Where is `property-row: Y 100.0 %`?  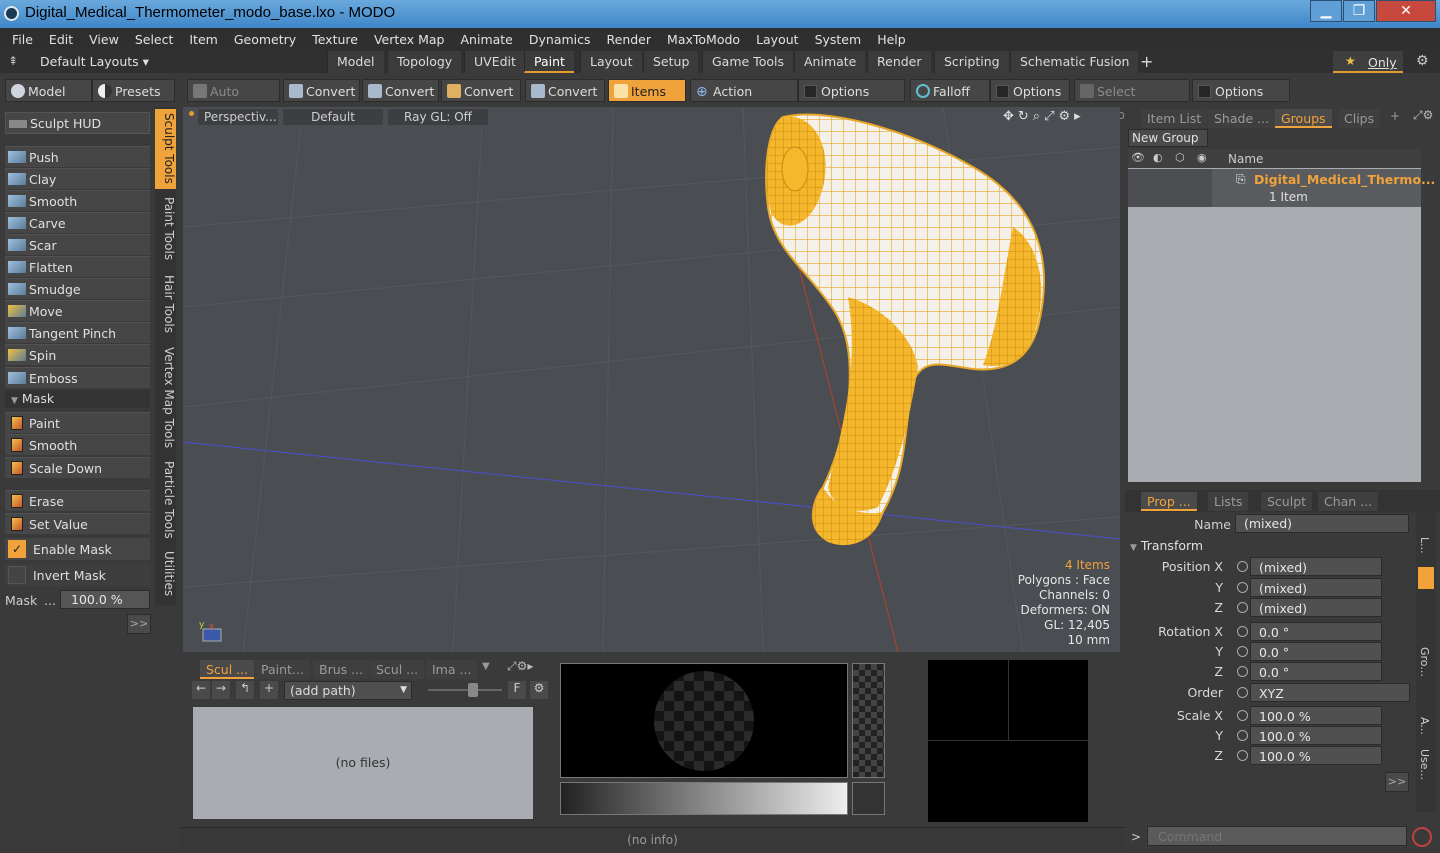
property-row: Y 100.0 % is located at coordinates (1270, 736).